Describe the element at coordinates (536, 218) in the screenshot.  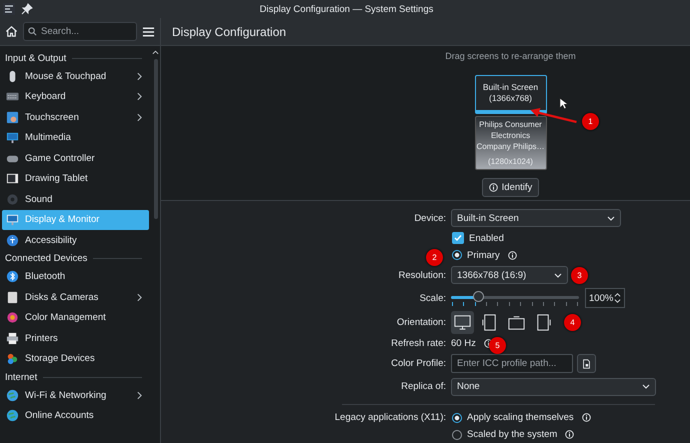
I see `device-dropdown: Built-in Screen` at that location.